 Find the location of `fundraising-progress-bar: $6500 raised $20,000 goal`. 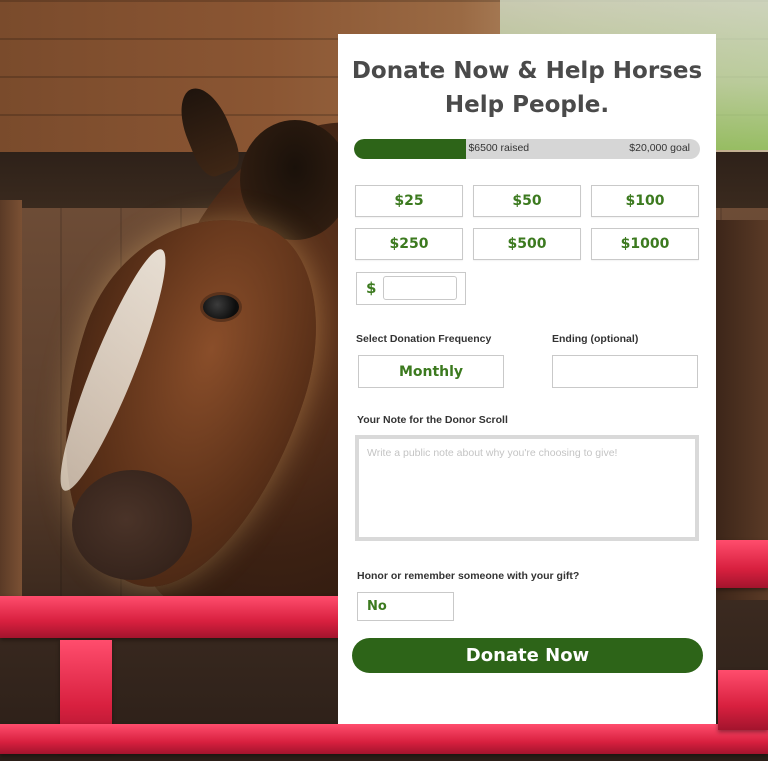

fundraising-progress-bar: $6500 raised $20,000 goal is located at coordinates (527, 149).